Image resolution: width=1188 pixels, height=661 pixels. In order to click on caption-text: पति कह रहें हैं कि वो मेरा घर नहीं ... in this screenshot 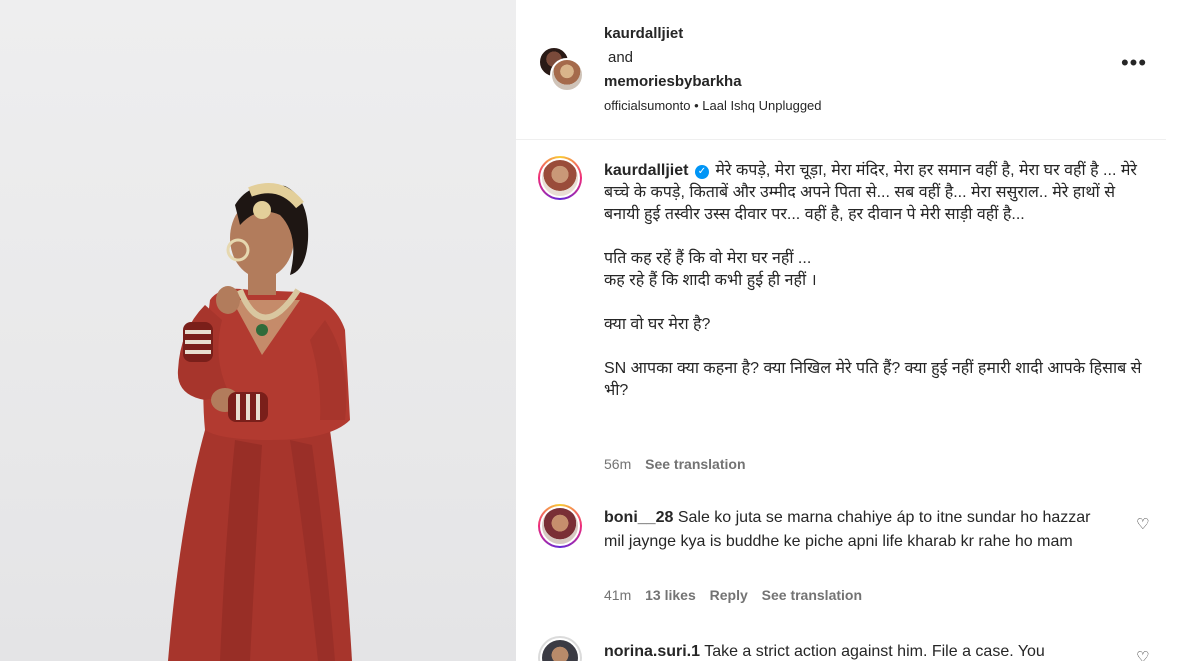, I will do `click(708, 258)`.